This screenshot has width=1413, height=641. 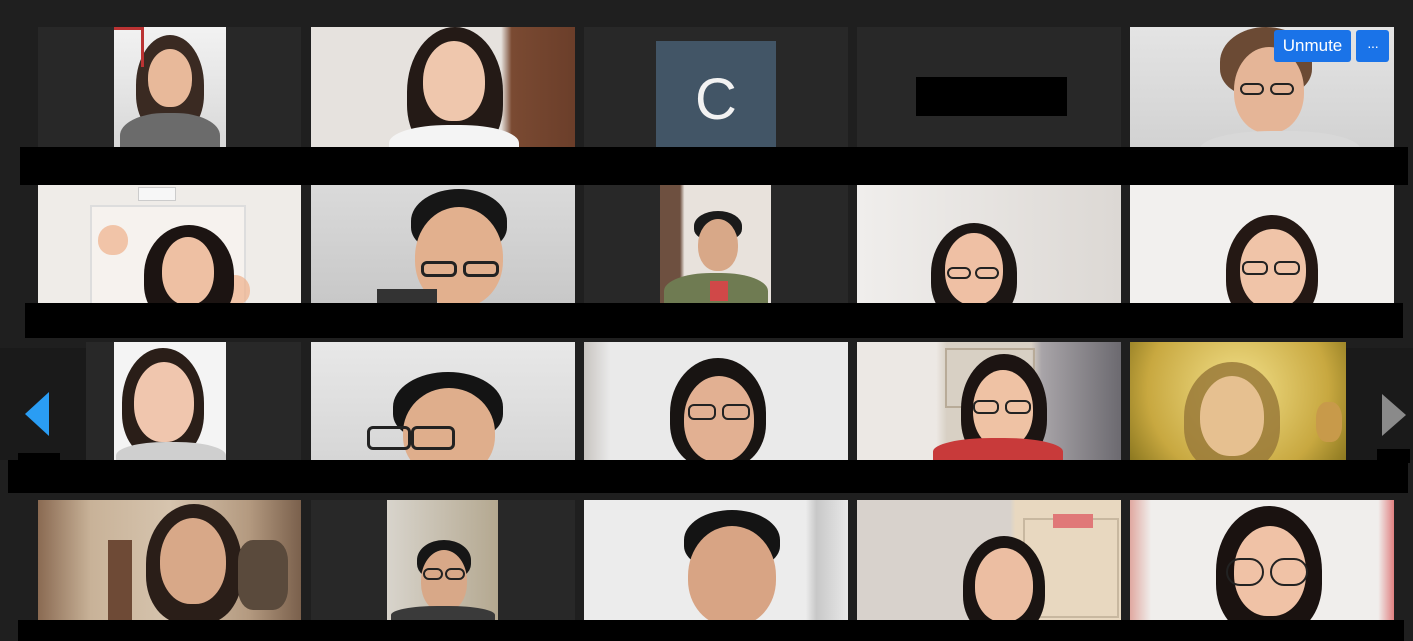 I want to click on participant-tile: C, so click(x=716, y=87).